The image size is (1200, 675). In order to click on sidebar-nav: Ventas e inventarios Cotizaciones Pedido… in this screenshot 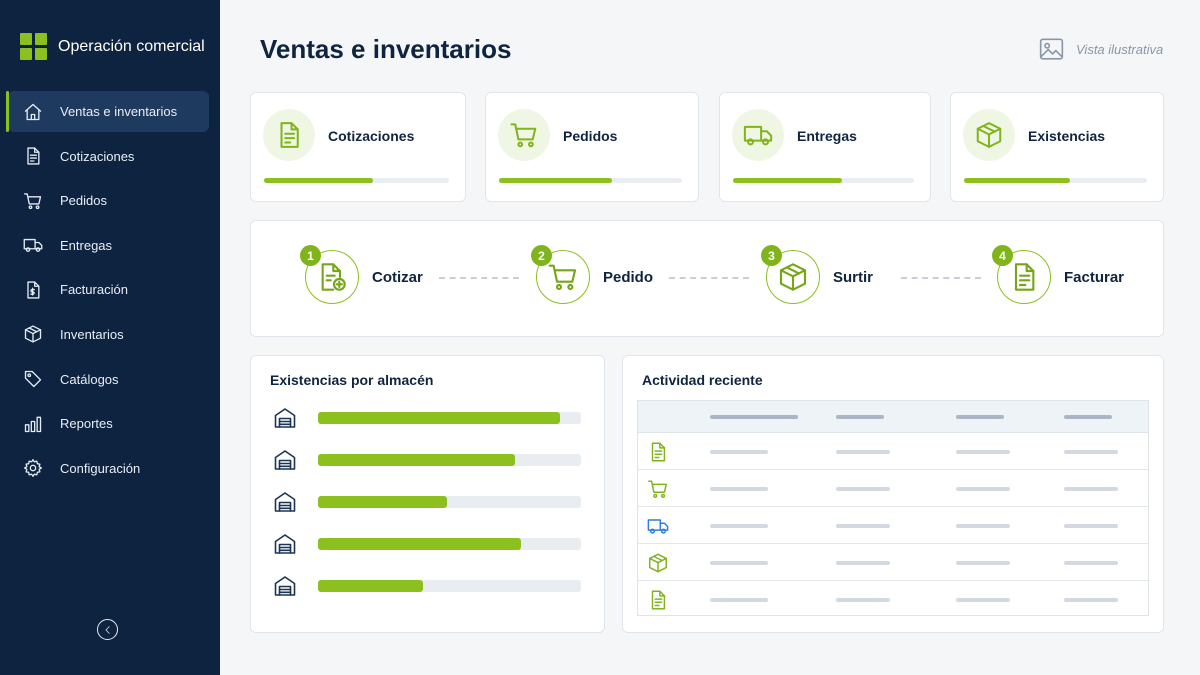, I will do `click(107, 291)`.